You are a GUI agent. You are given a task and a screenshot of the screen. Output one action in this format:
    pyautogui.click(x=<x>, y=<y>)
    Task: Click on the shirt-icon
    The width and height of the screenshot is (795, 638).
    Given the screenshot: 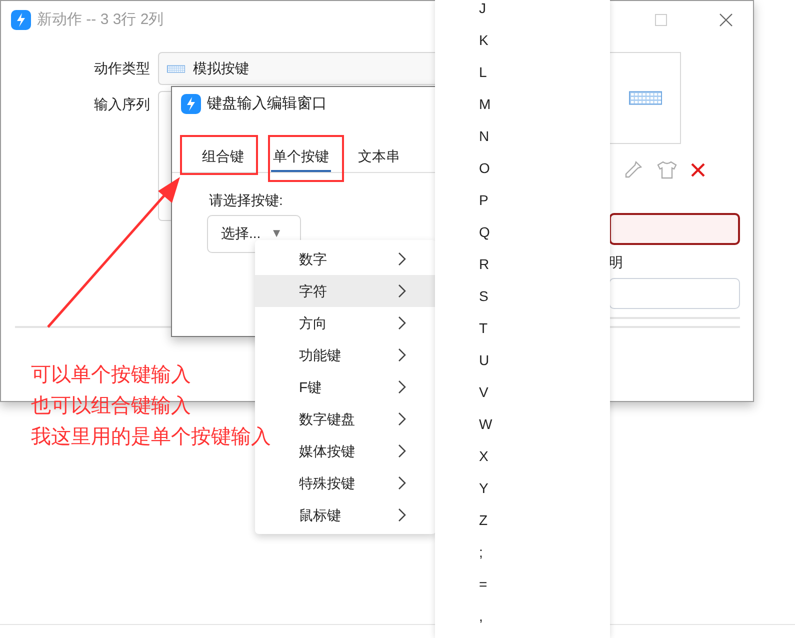 What is the action you would take?
    pyautogui.click(x=667, y=170)
    